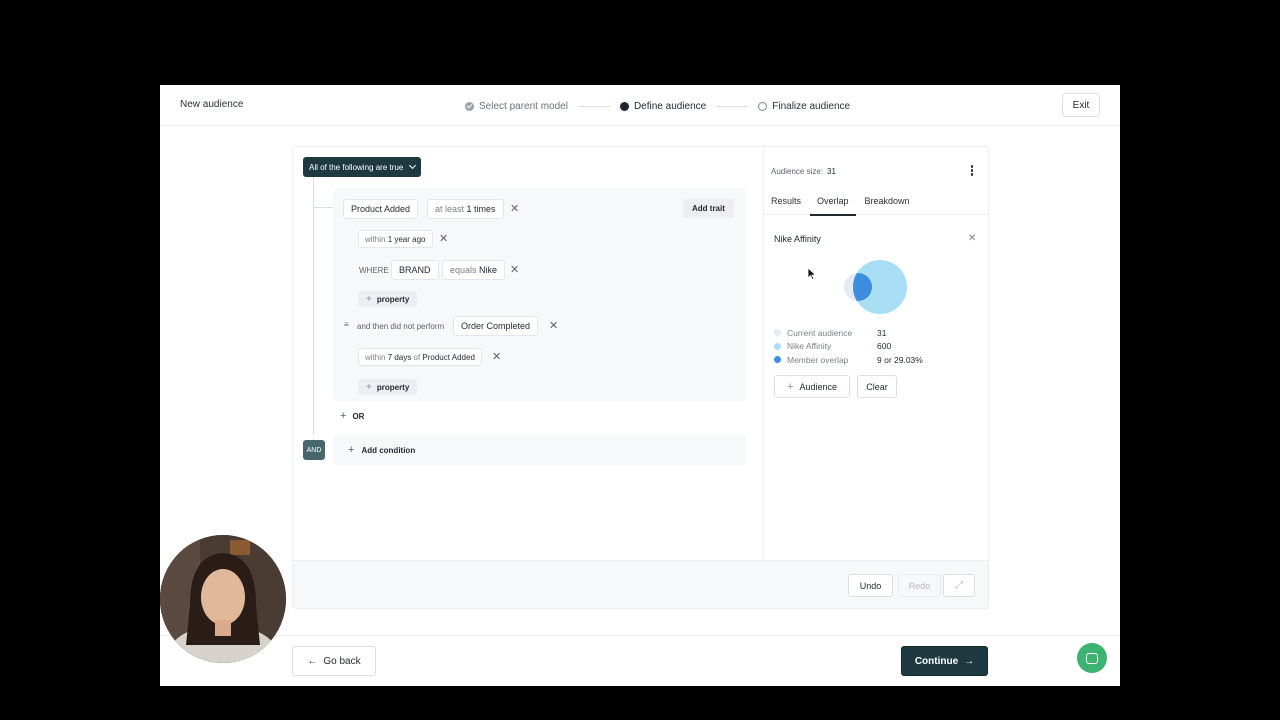  What do you see at coordinates (362, 167) in the screenshot?
I see `condition-mode-dropdown: All of the following are true` at bounding box center [362, 167].